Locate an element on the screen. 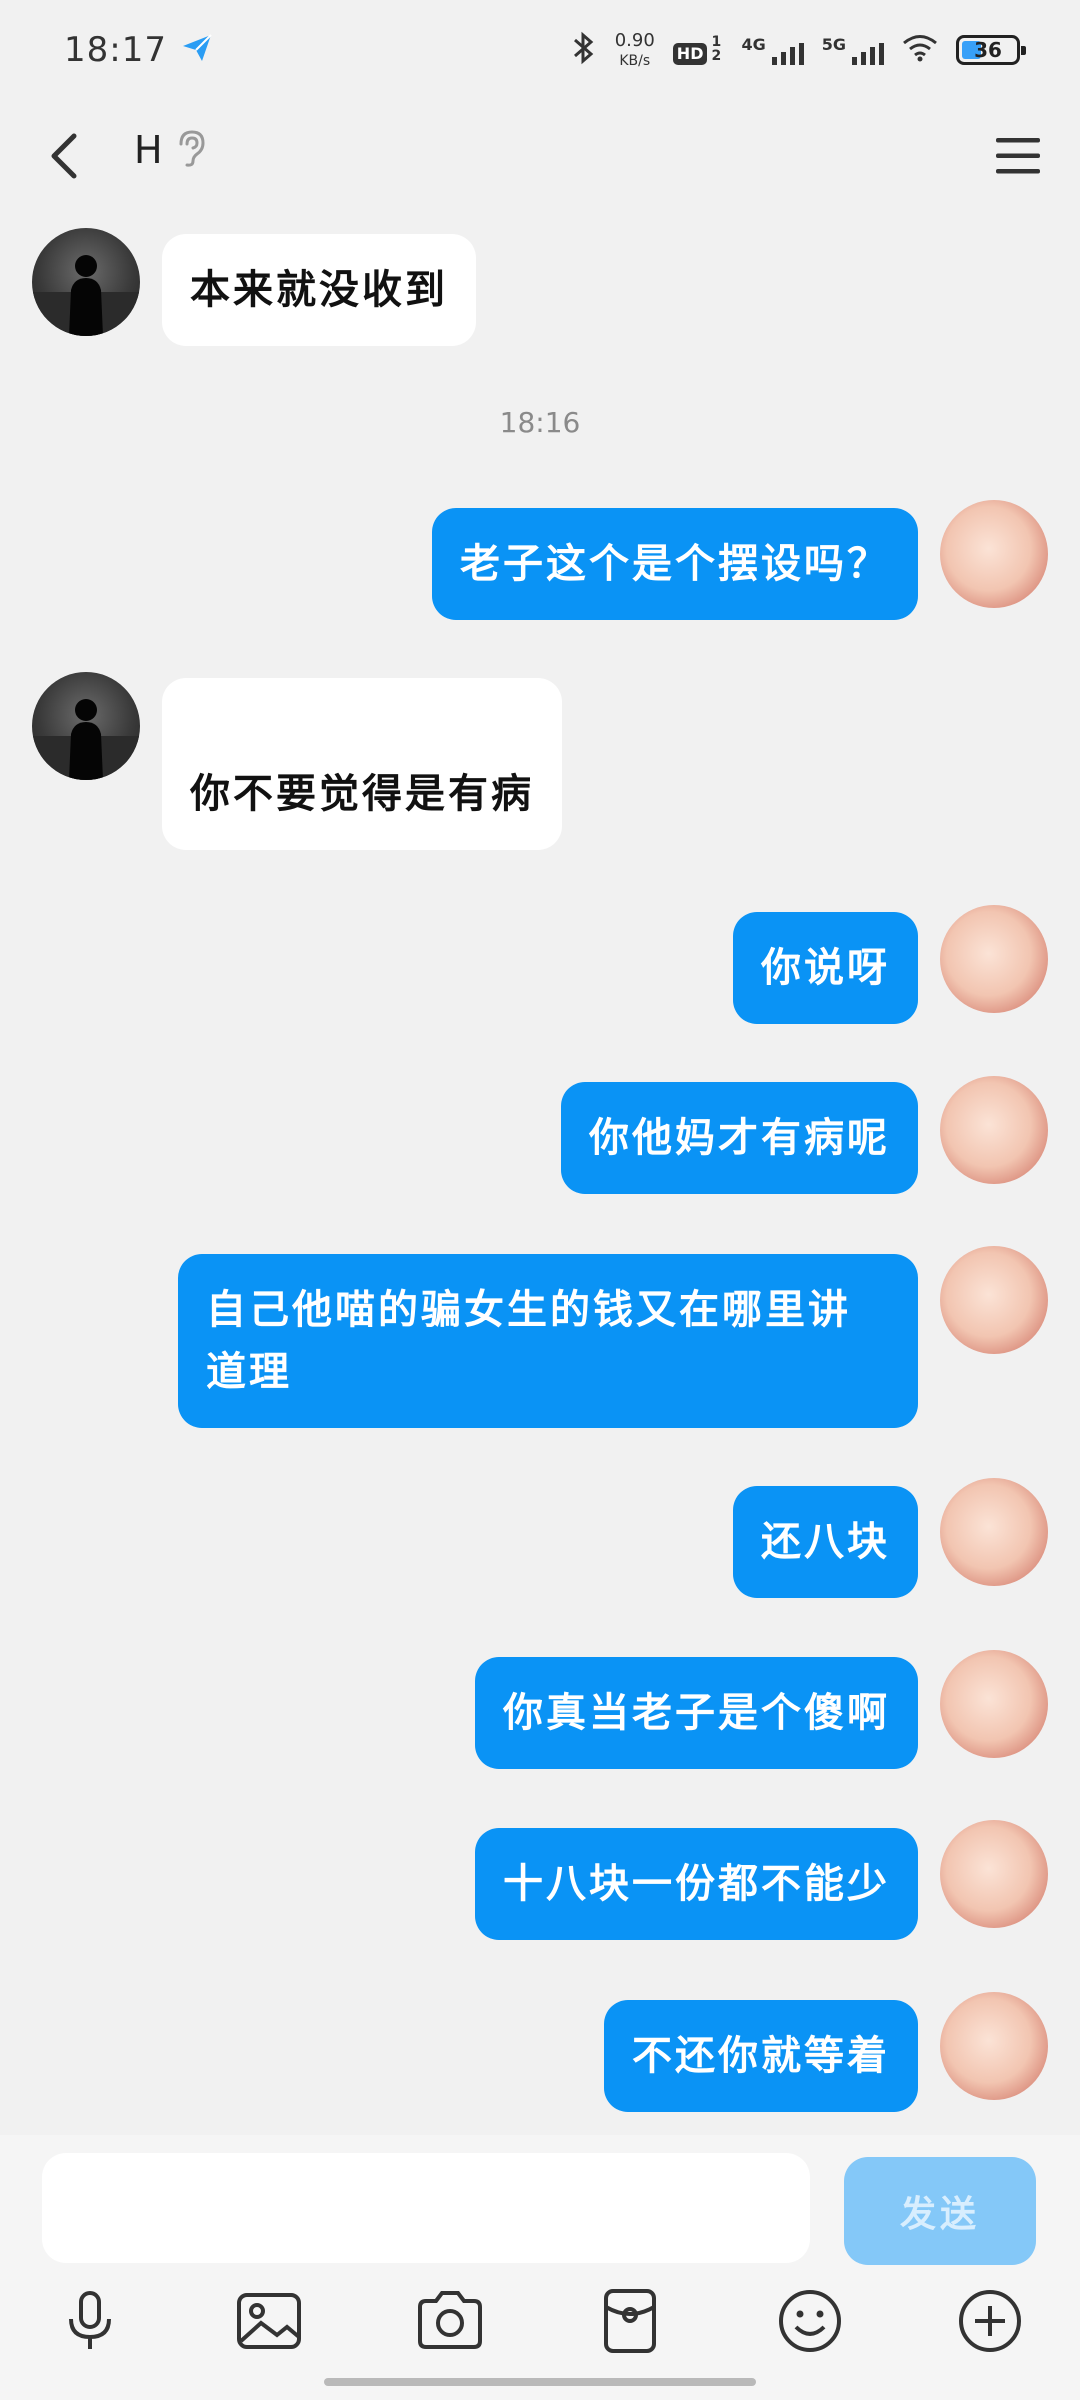 This screenshot has height=2400, width=1080. hd-badge: HD is located at coordinates (690, 54).